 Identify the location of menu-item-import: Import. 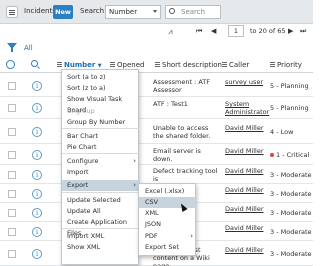
(101, 172).